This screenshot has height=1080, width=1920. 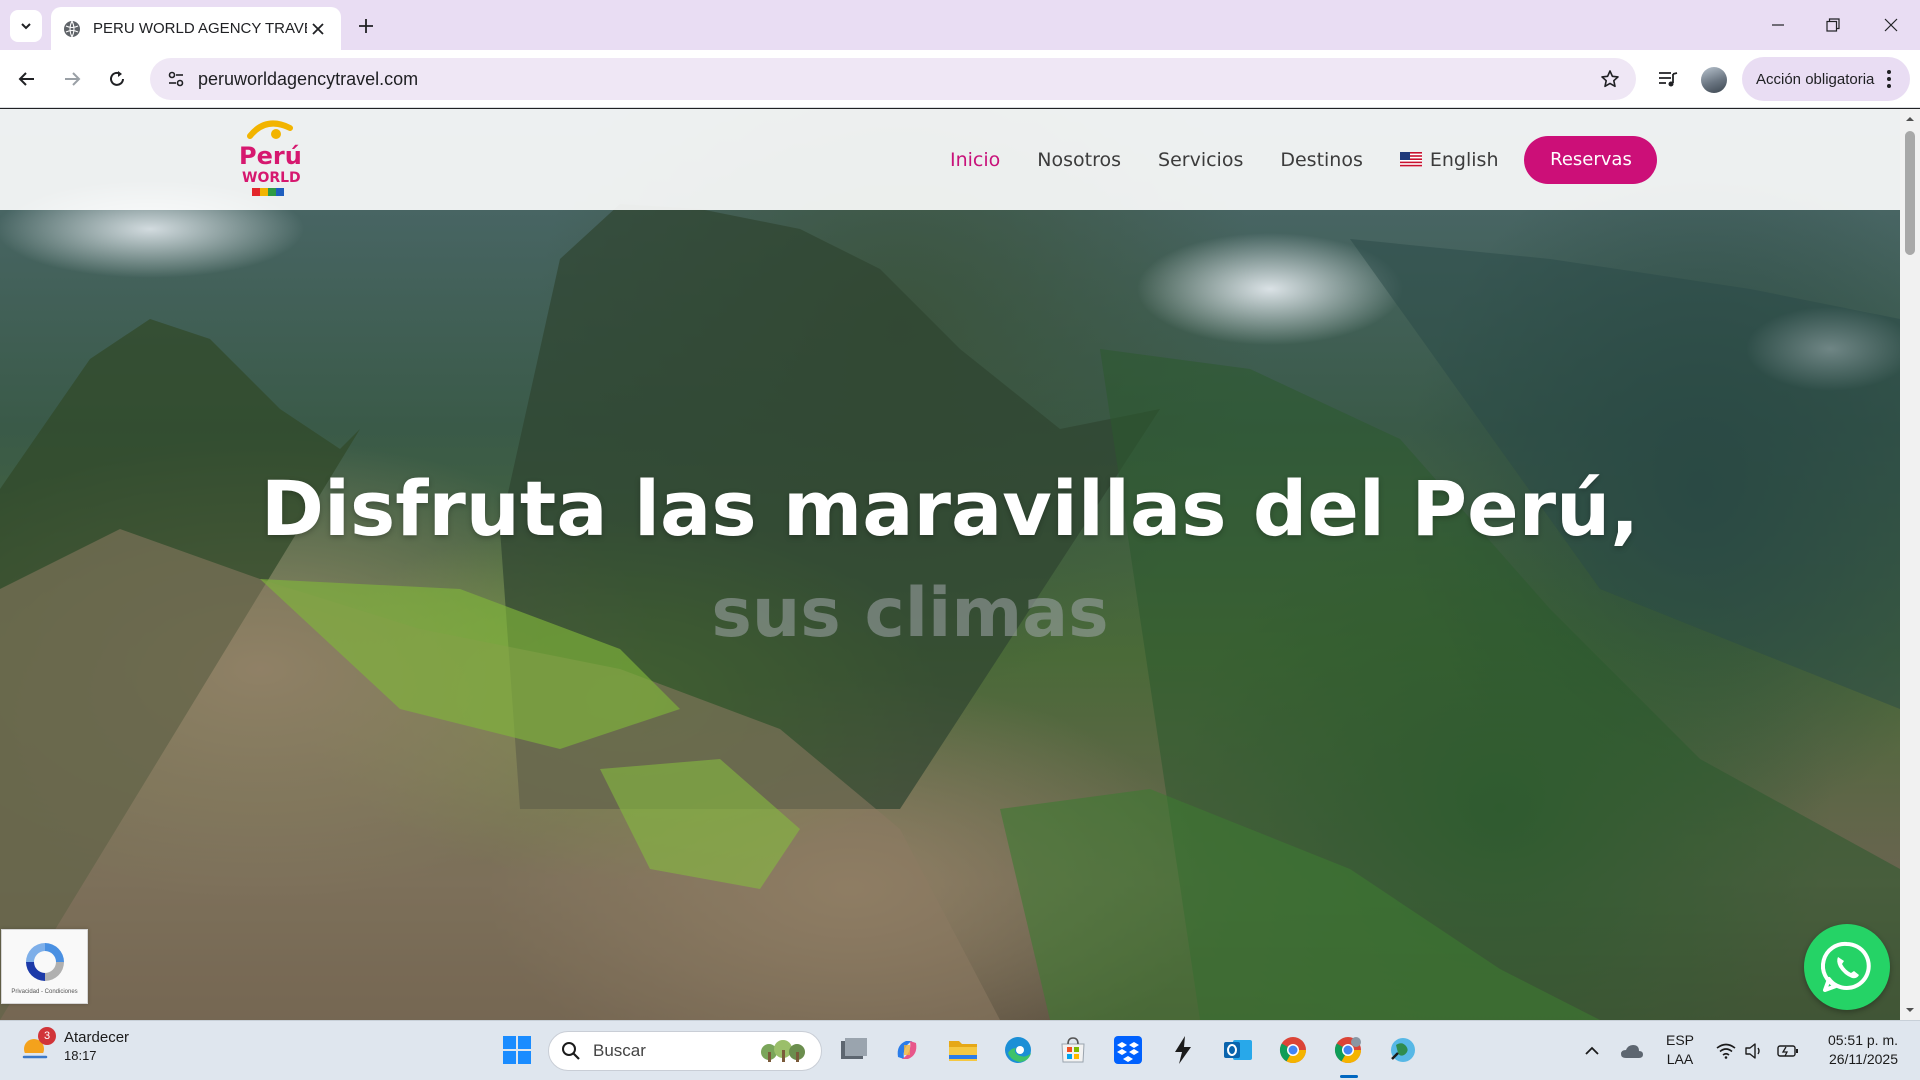 What do you see at coordinates (685, 1051) in the screenshot?
I see `taskbar-search: Buscar` at bounding box center [685, 1051].